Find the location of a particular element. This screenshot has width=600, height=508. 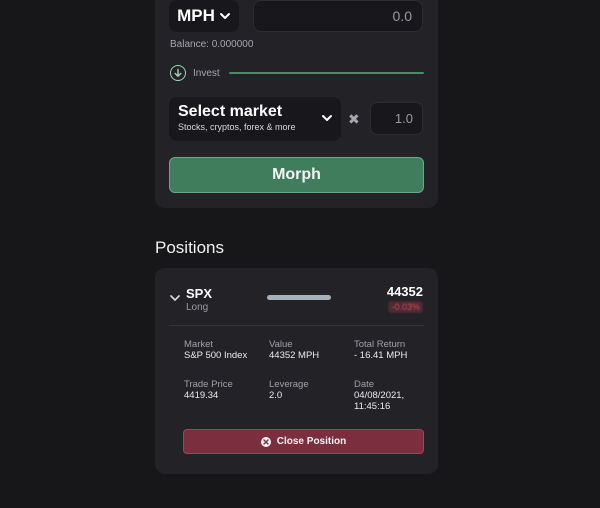

detail-value: 11:45:16 is located at coordinates (372, 406).